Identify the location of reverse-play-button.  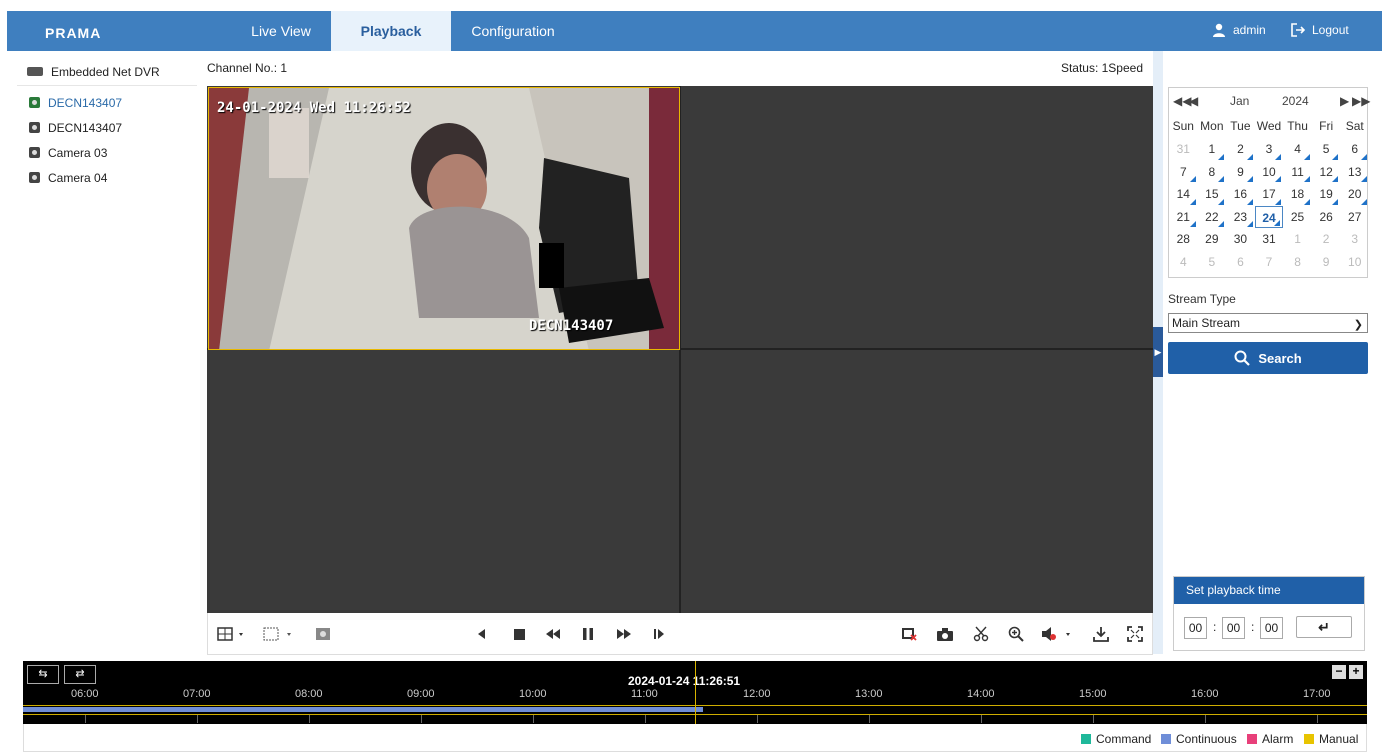
(481, 634).